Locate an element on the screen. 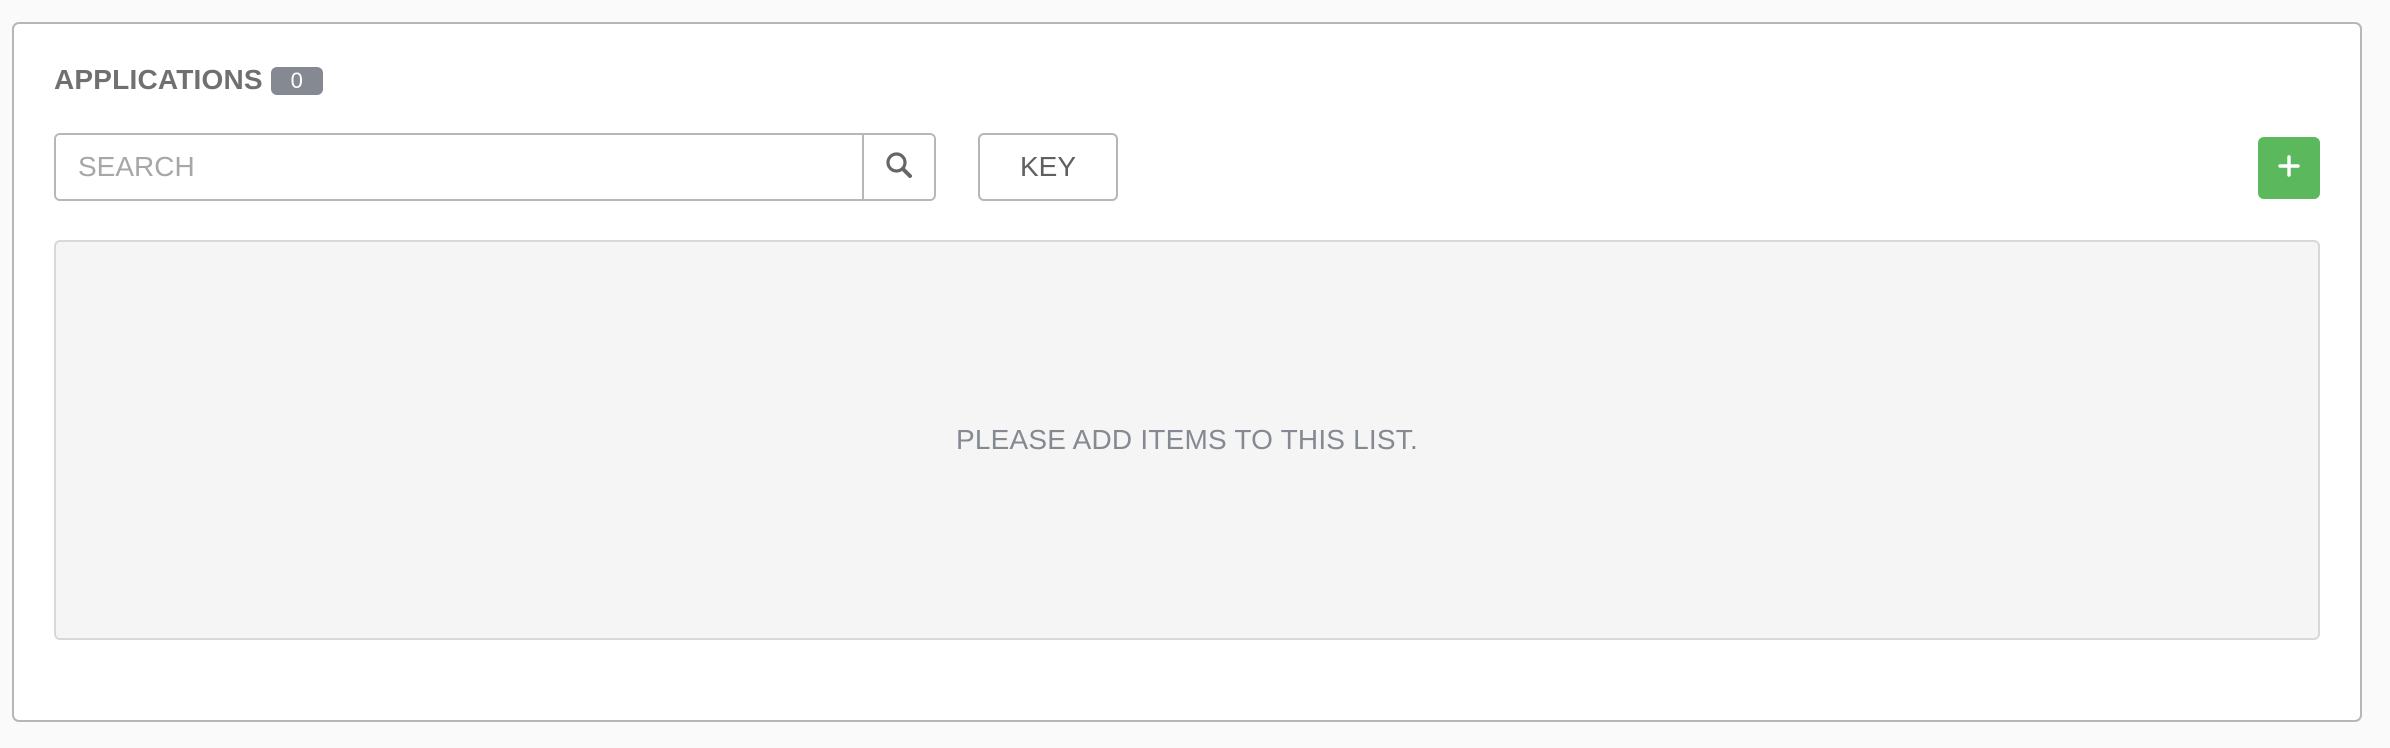 This screenshot has width=2390, height=748. empty-list-message: PLEASE ADD ITEMS TO THIS LIST. is located at coordinates (1187, 439).